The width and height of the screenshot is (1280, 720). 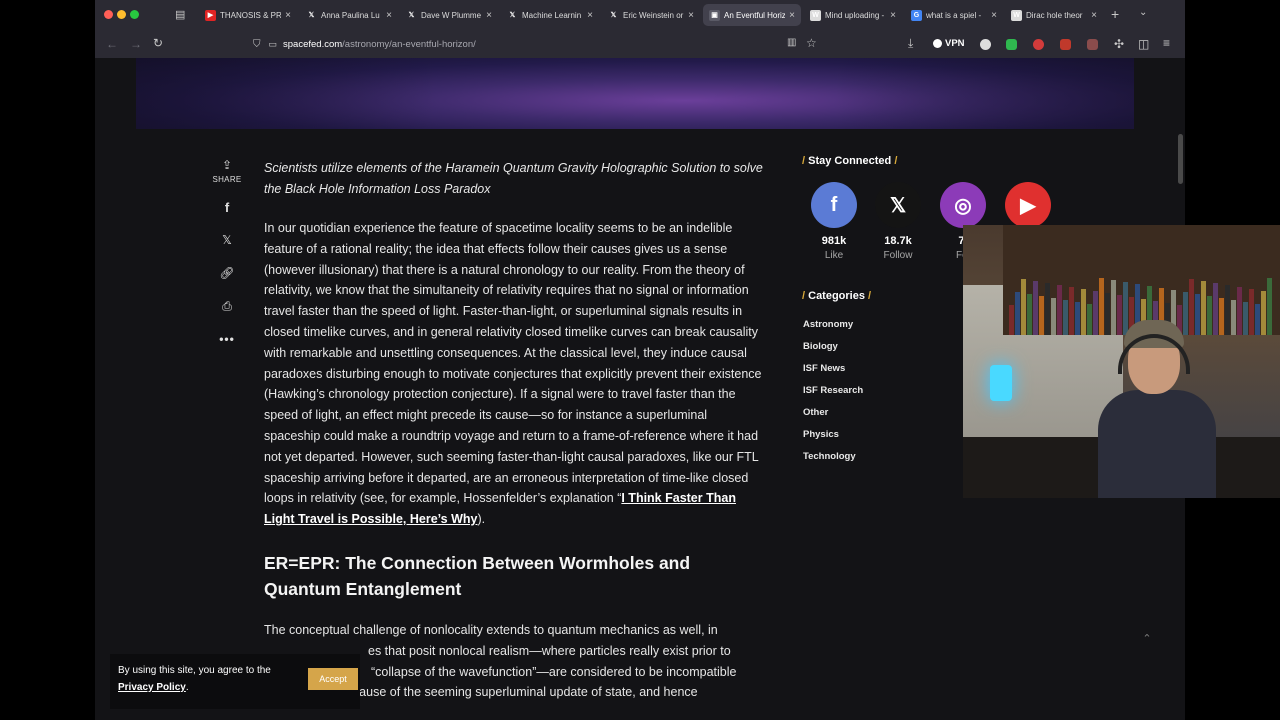 What do you see at coordinates (833, 439) in the screenshot?
I see `category-link: Physics` at bounding box center [833, 439].